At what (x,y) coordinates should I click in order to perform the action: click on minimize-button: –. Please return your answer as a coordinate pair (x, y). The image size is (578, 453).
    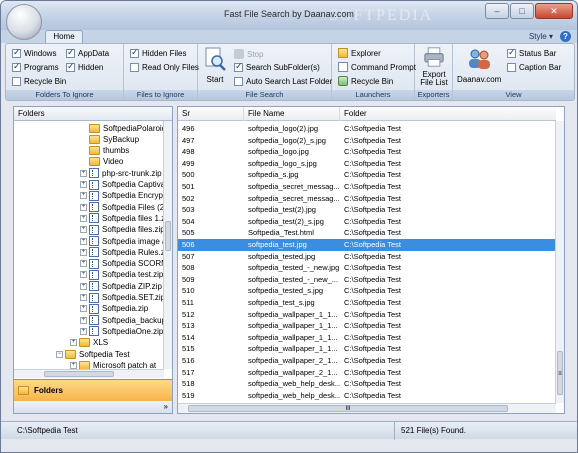
    Looking at the image, I should click on (497, 11).